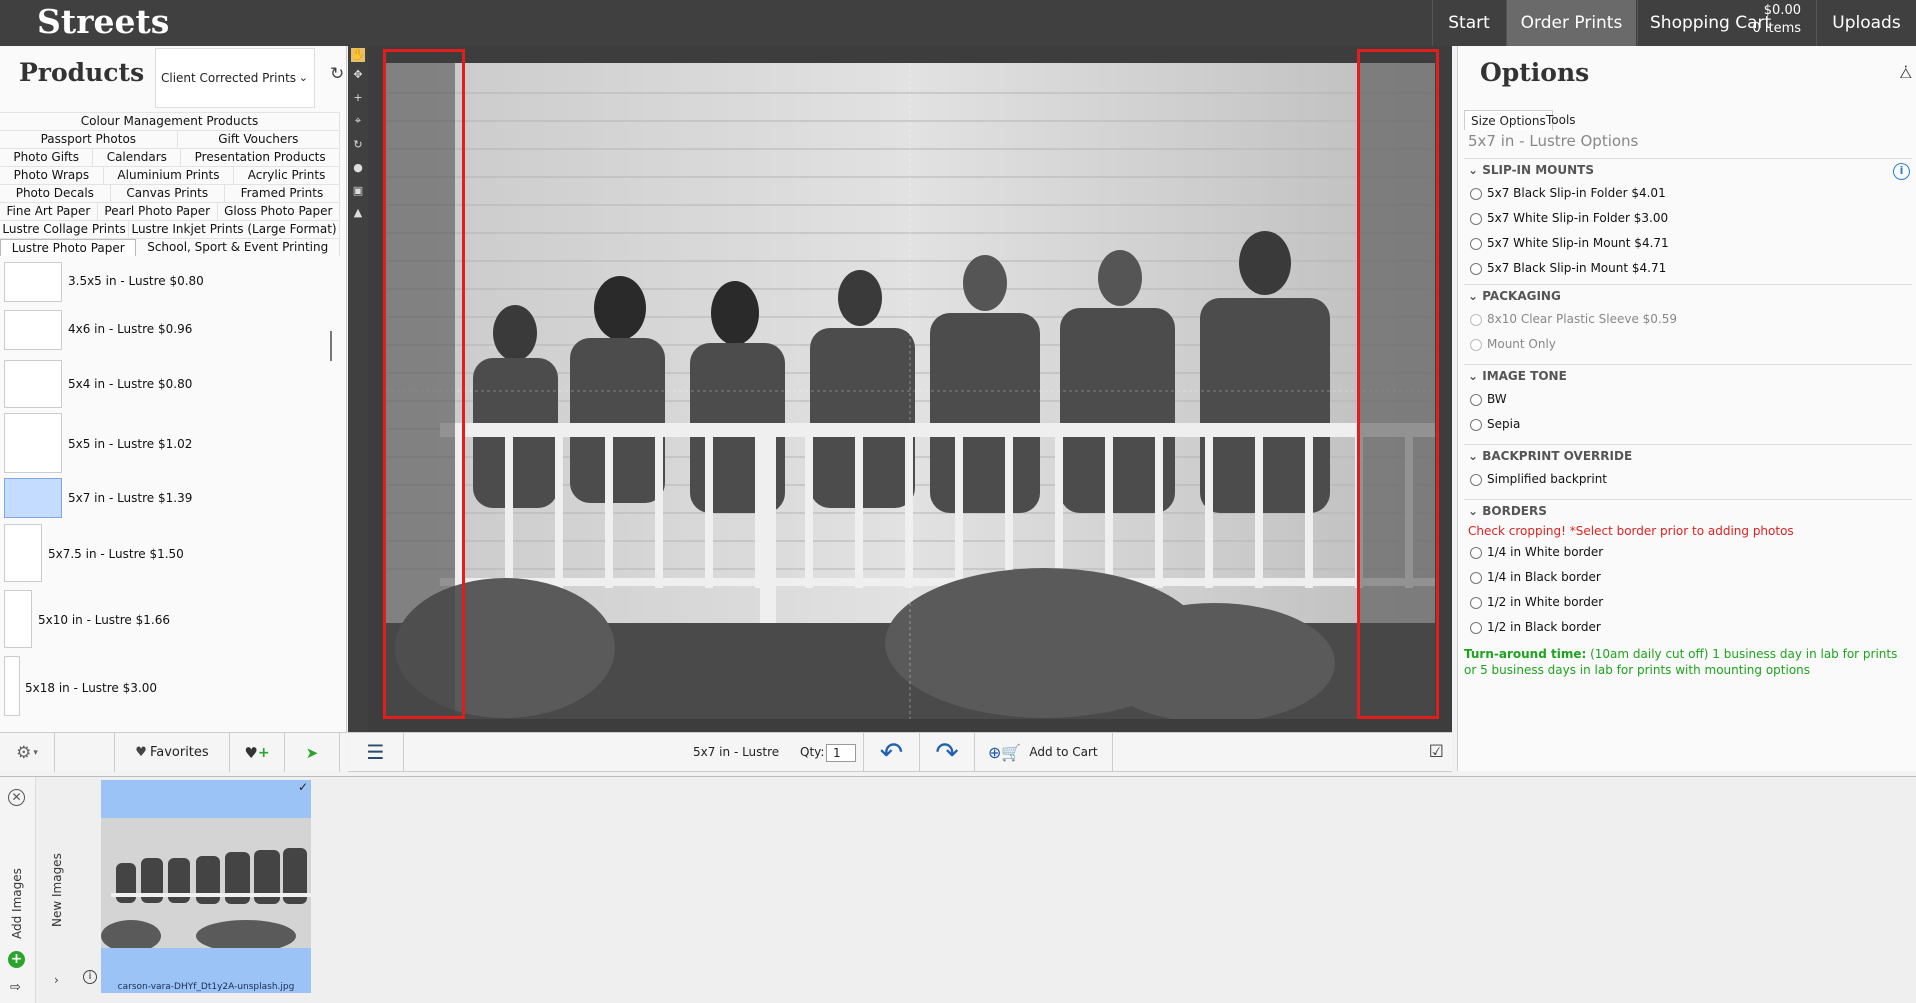  What do you see at coordinates (137, 157) in the screenshot?
I see `product-tab: Calendars` at bounding box center [137, 157].